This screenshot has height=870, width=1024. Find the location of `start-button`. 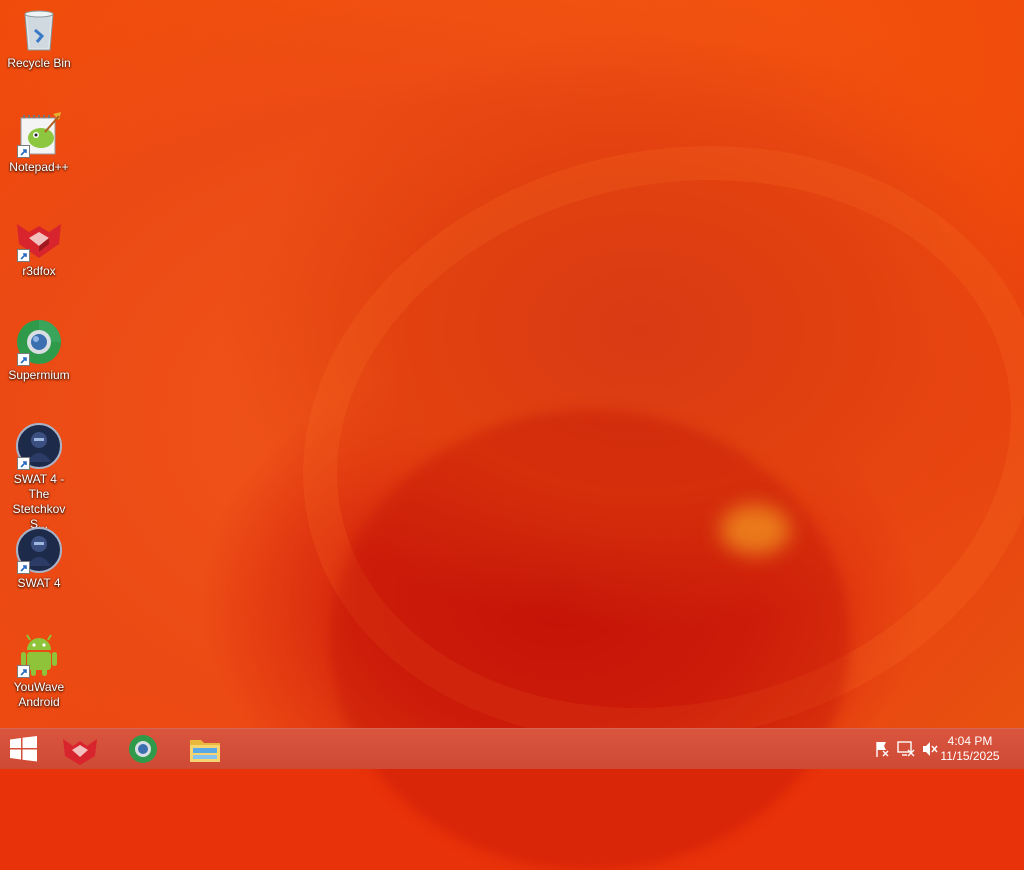

start-button is located at coordinates (24, 749).